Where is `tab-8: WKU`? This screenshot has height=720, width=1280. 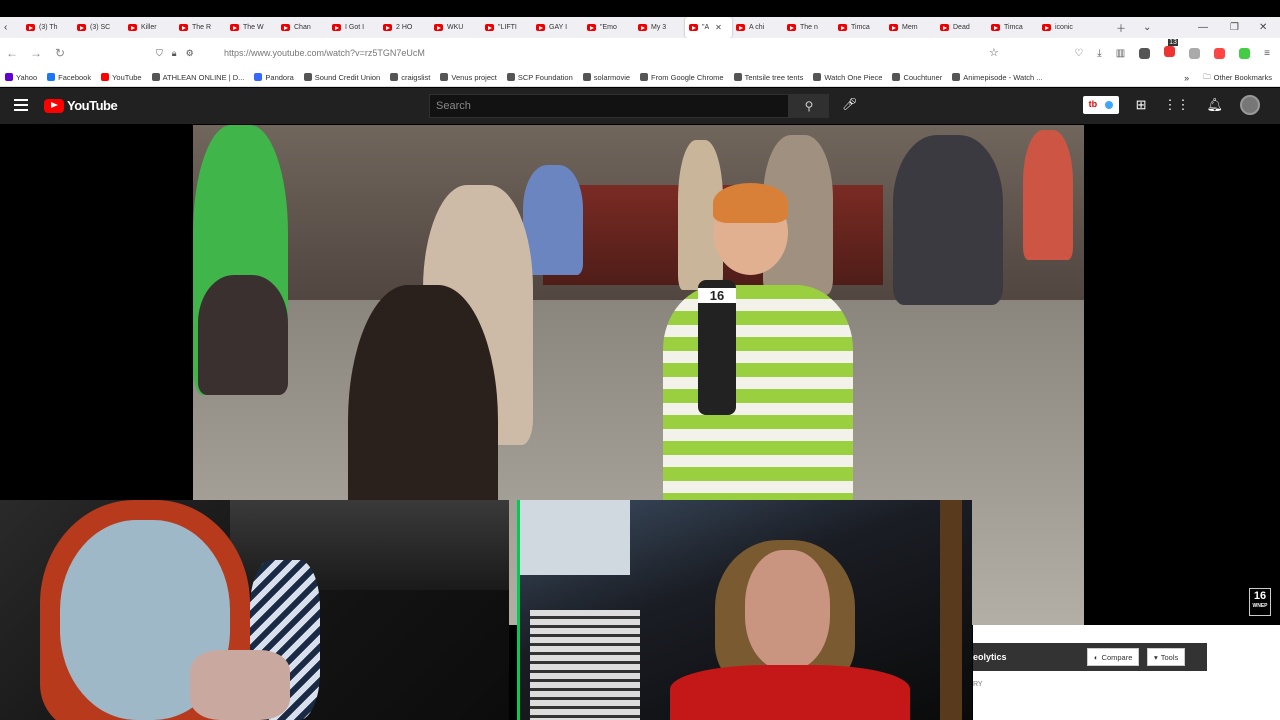
tab-8: WKU is located at coordinates (455, 27).